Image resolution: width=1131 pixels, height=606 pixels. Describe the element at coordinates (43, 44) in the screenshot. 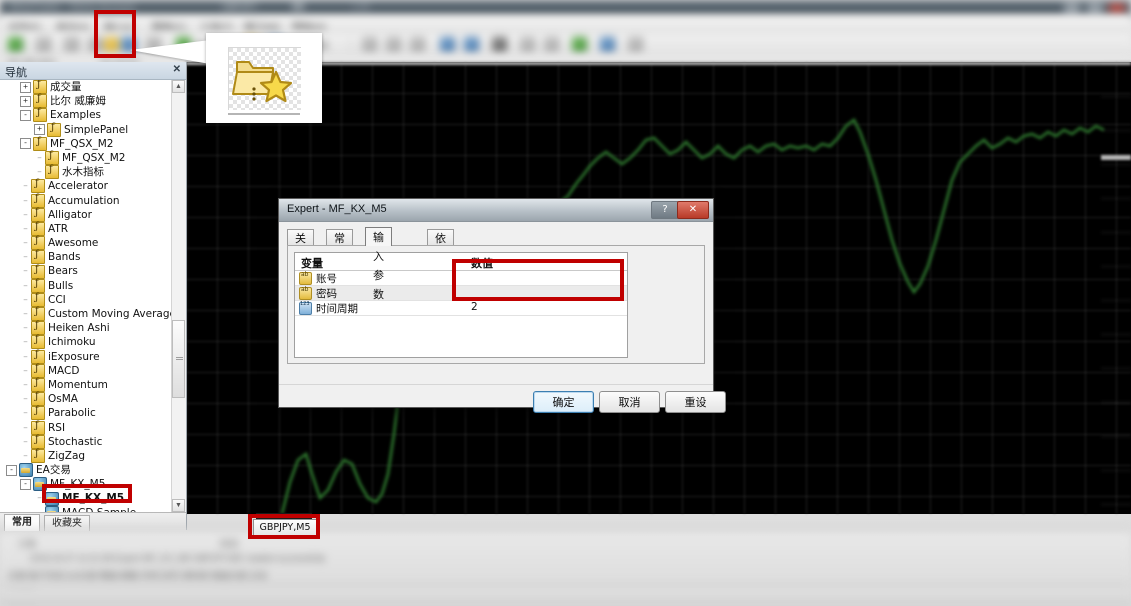

I see `toolbar-profiles-icon` at that location.